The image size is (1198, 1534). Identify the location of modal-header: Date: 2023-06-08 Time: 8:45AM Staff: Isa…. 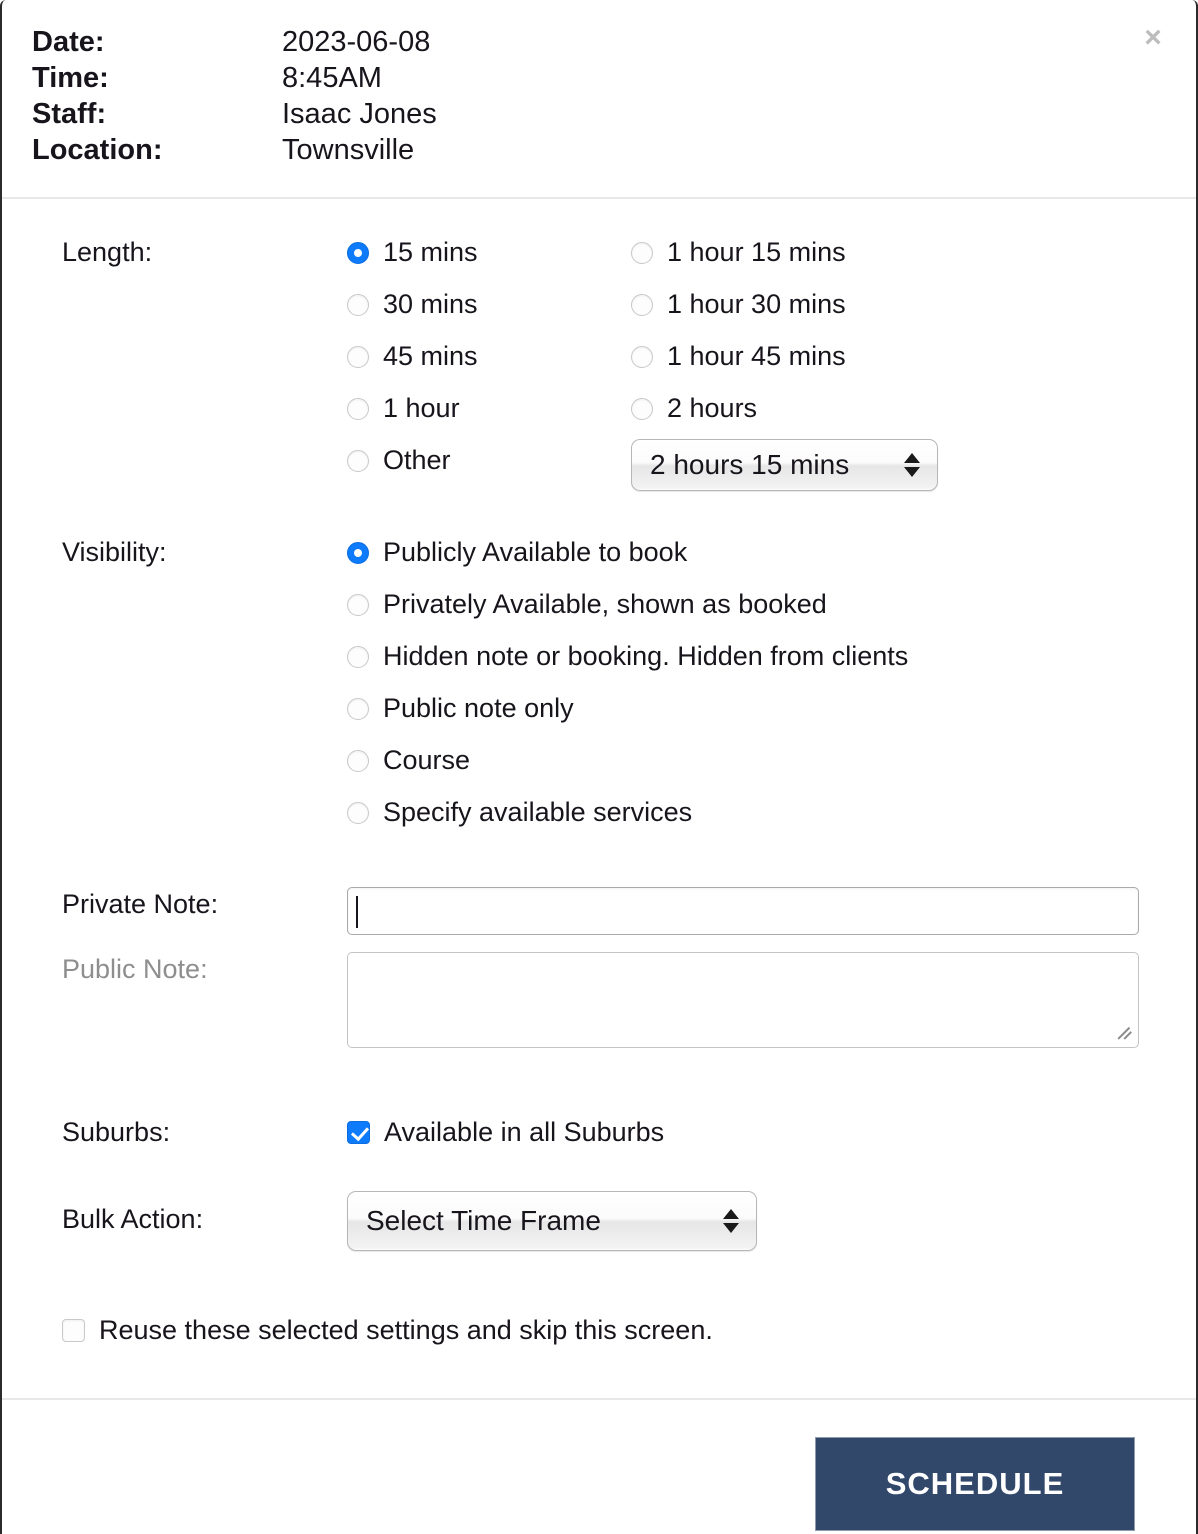
(599, 99).